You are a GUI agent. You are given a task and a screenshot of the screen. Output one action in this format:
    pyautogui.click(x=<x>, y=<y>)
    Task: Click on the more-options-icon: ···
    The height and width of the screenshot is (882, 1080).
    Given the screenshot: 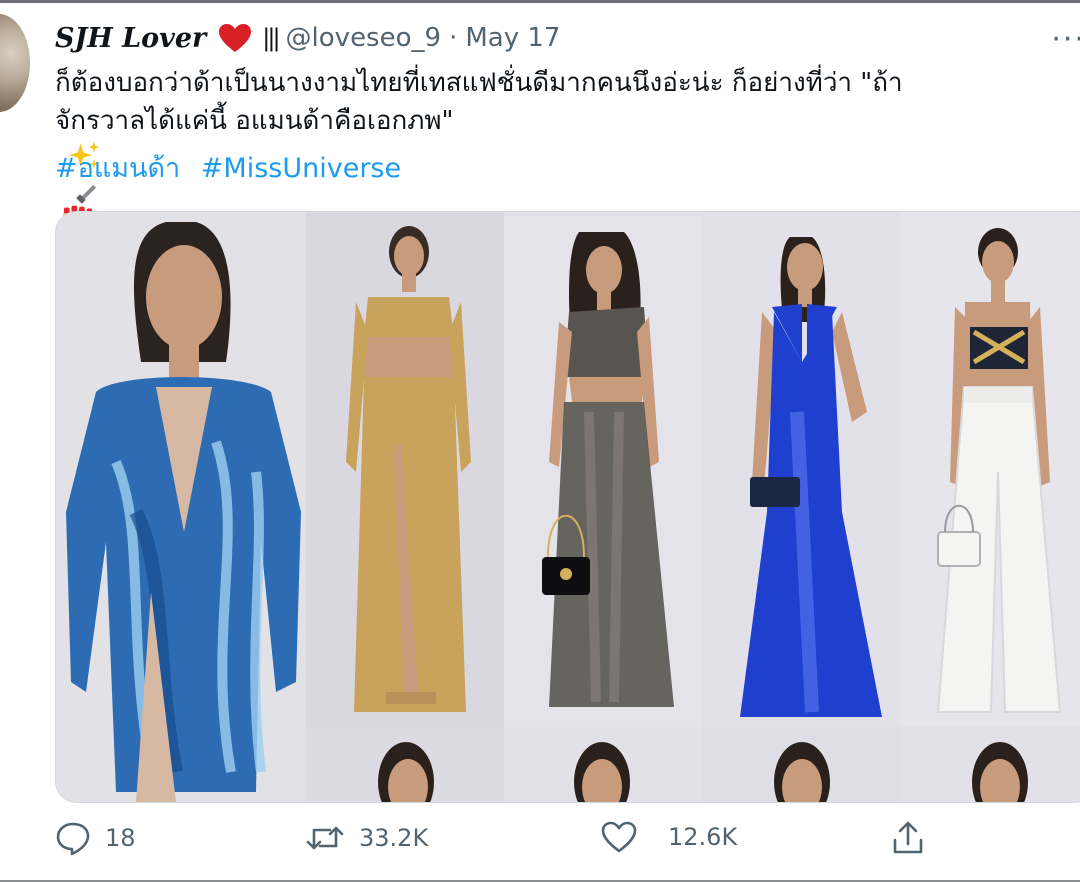 What is the action you would take?
    pyautogui.click(x=1065, y=39)
    